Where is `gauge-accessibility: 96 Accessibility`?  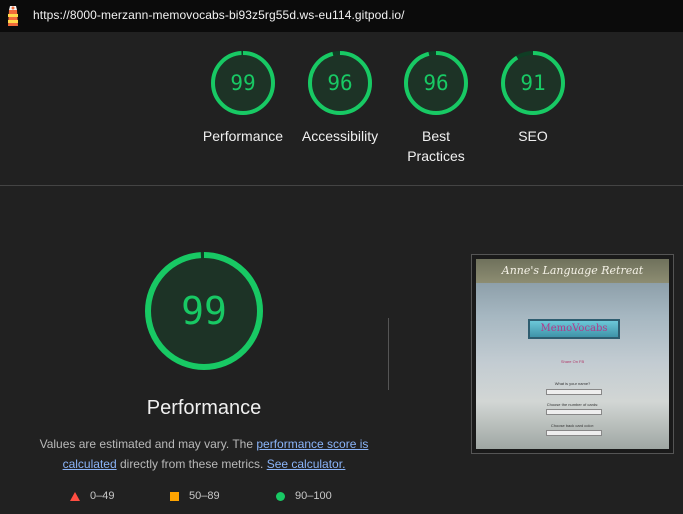
gauge-accessibility: 96 Accessibility is located at coordinates (340, 98).